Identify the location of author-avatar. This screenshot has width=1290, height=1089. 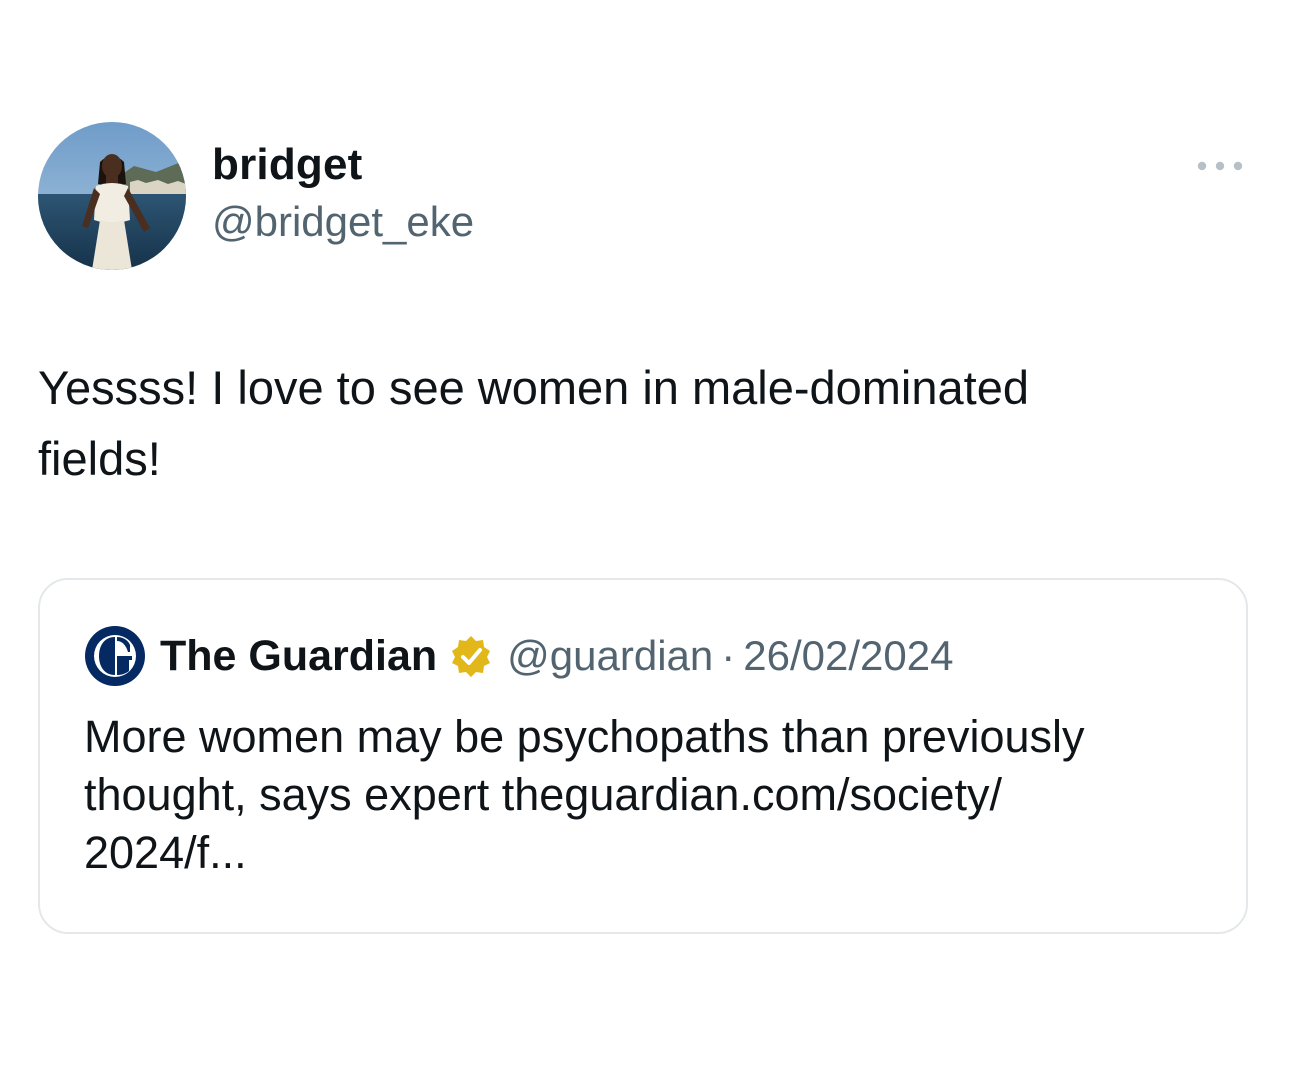
(112, 196).